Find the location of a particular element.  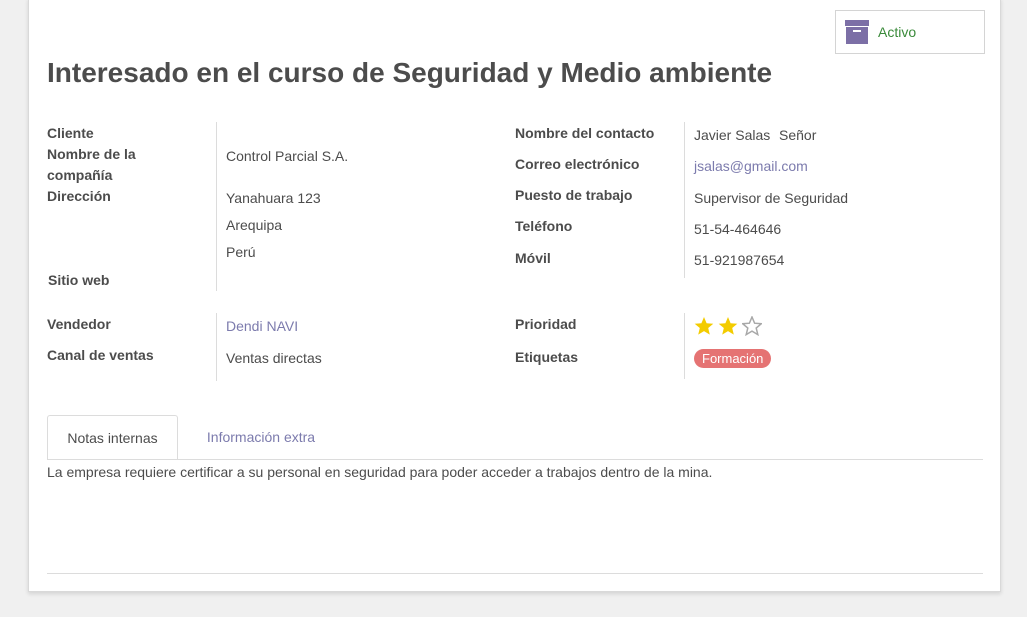

mobile-label: Móvil is located at coordinates (533, 258).